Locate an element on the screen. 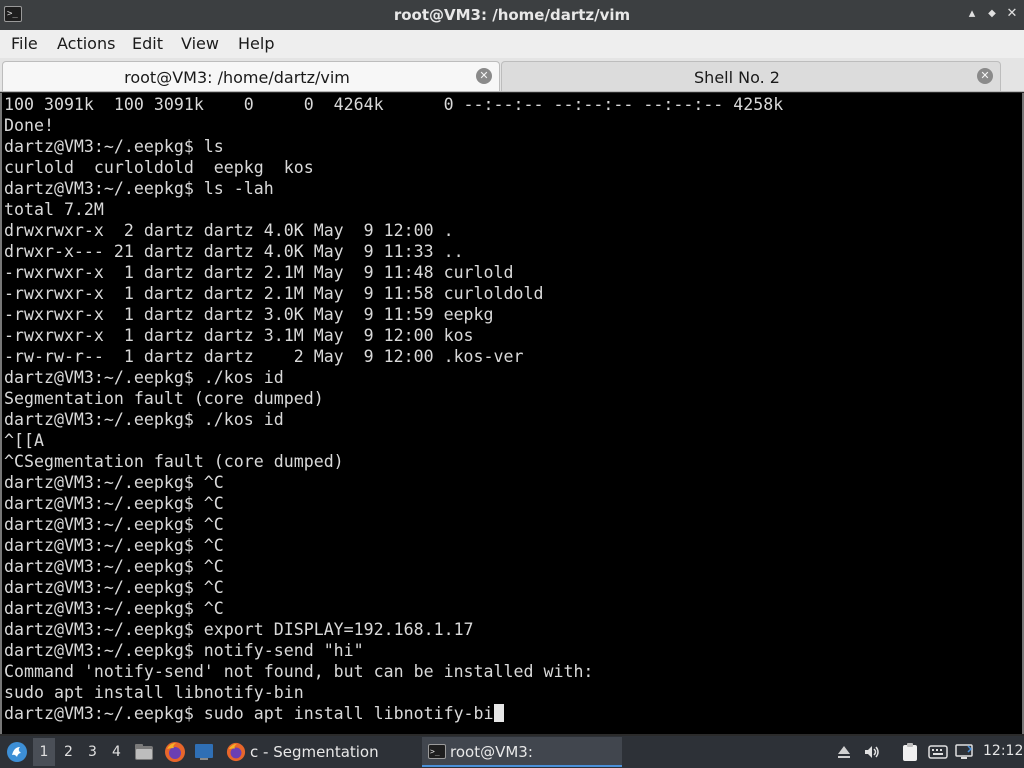 The height and width of the screenshot is (768, 1024). menu-bar: File Actions Edit View Help is located at coordinates (512, 44).